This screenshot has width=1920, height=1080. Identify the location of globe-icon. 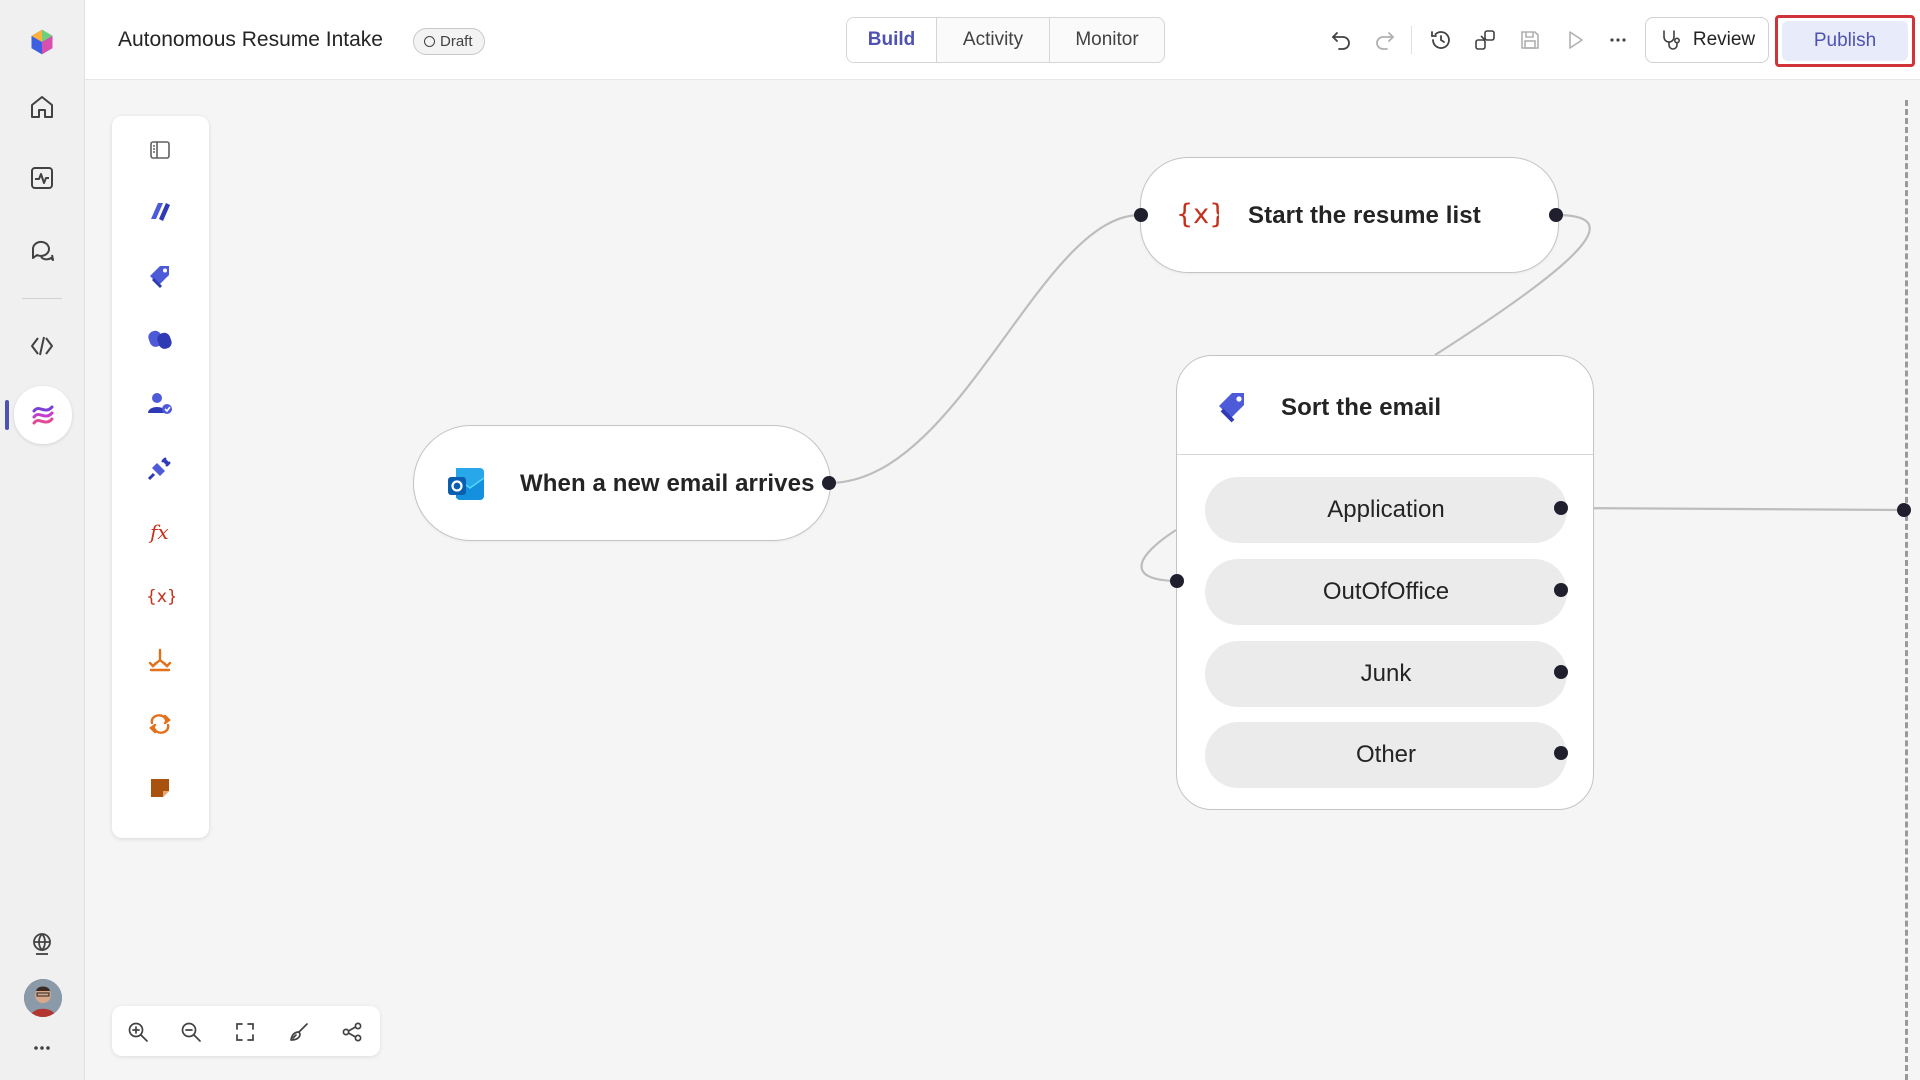
(42, 944).